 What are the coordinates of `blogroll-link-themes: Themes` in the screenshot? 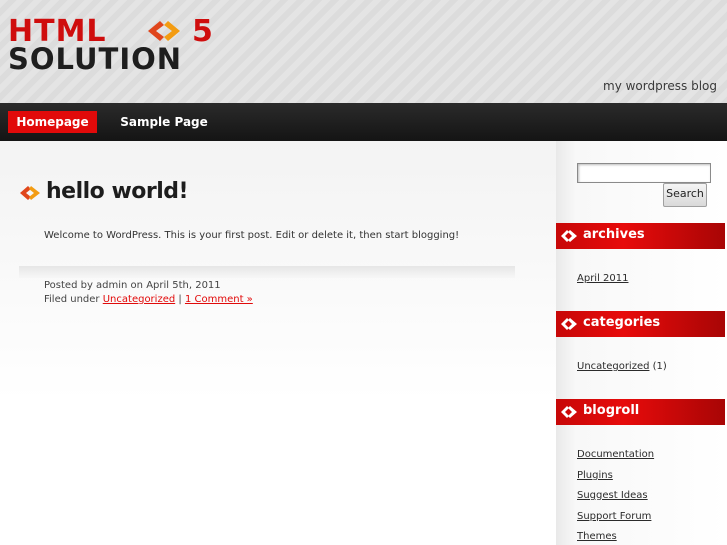 It's located at (597, 536).